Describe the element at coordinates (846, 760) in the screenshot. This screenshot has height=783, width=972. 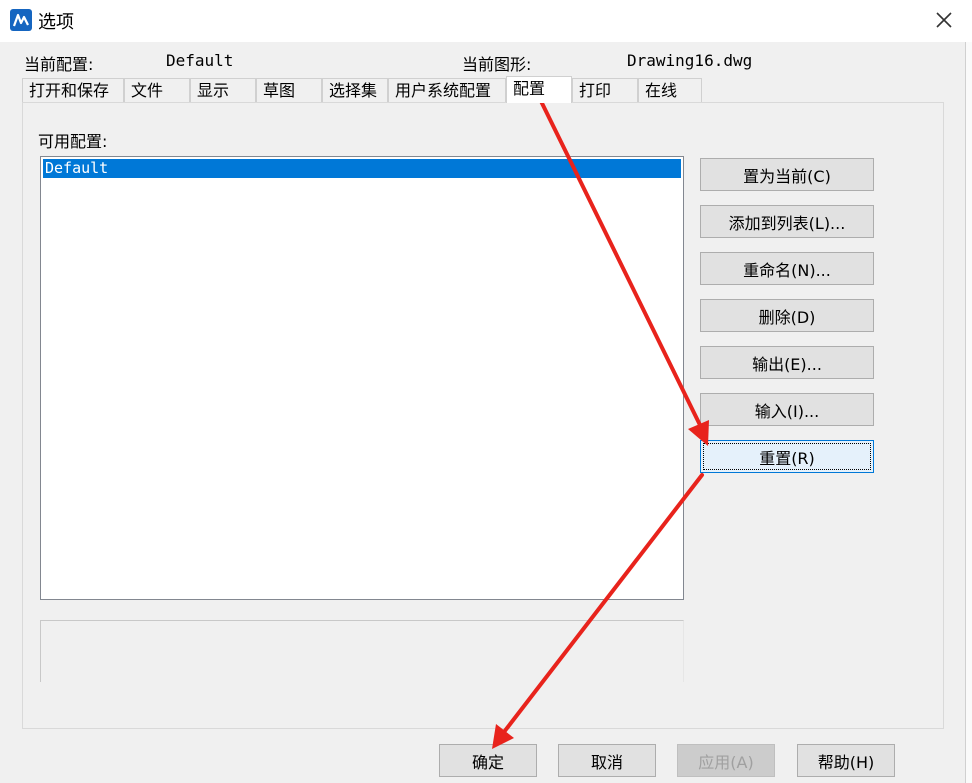
I see `help-button: 帮助(H)` at that location.